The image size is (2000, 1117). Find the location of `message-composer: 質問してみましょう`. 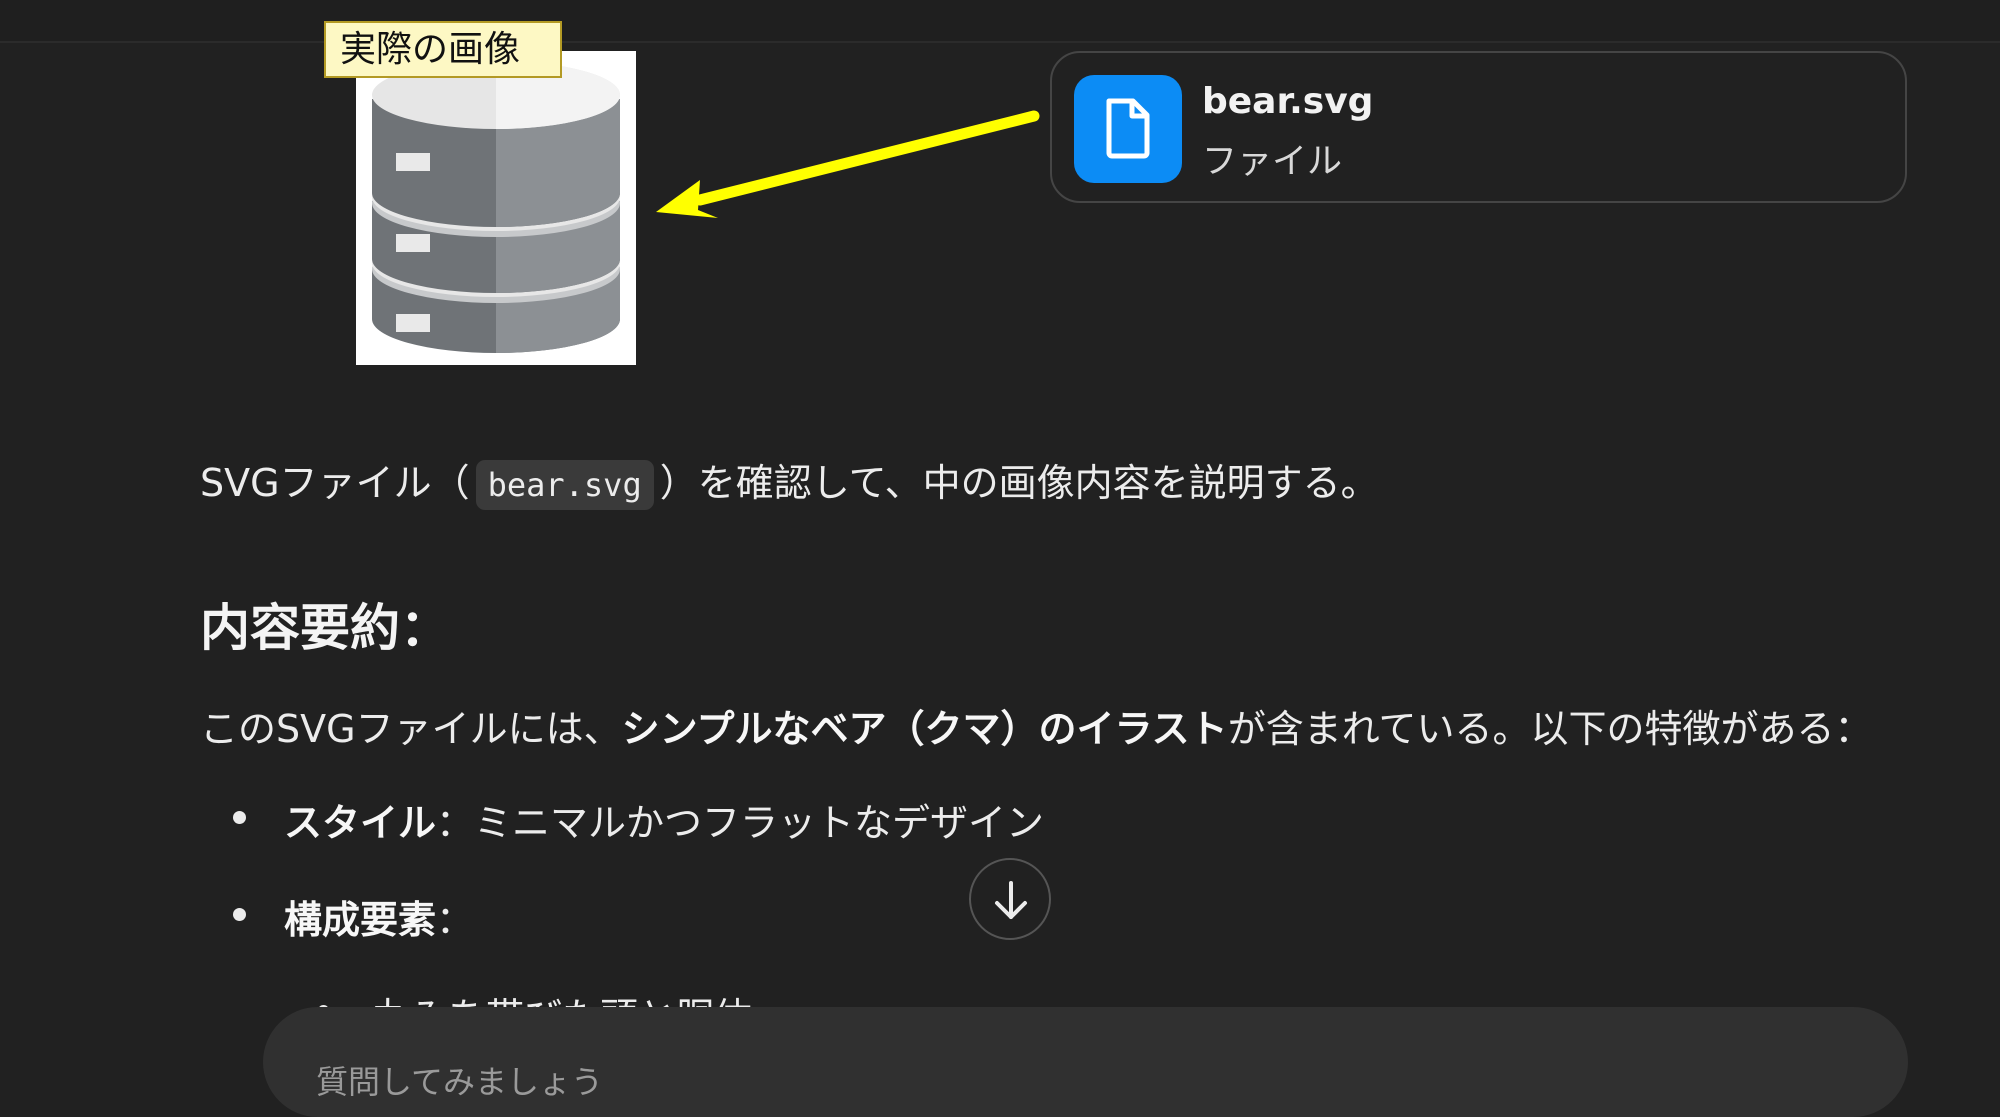

message-composer: 質問してみましょう is located at coordinates (1085, 1062).